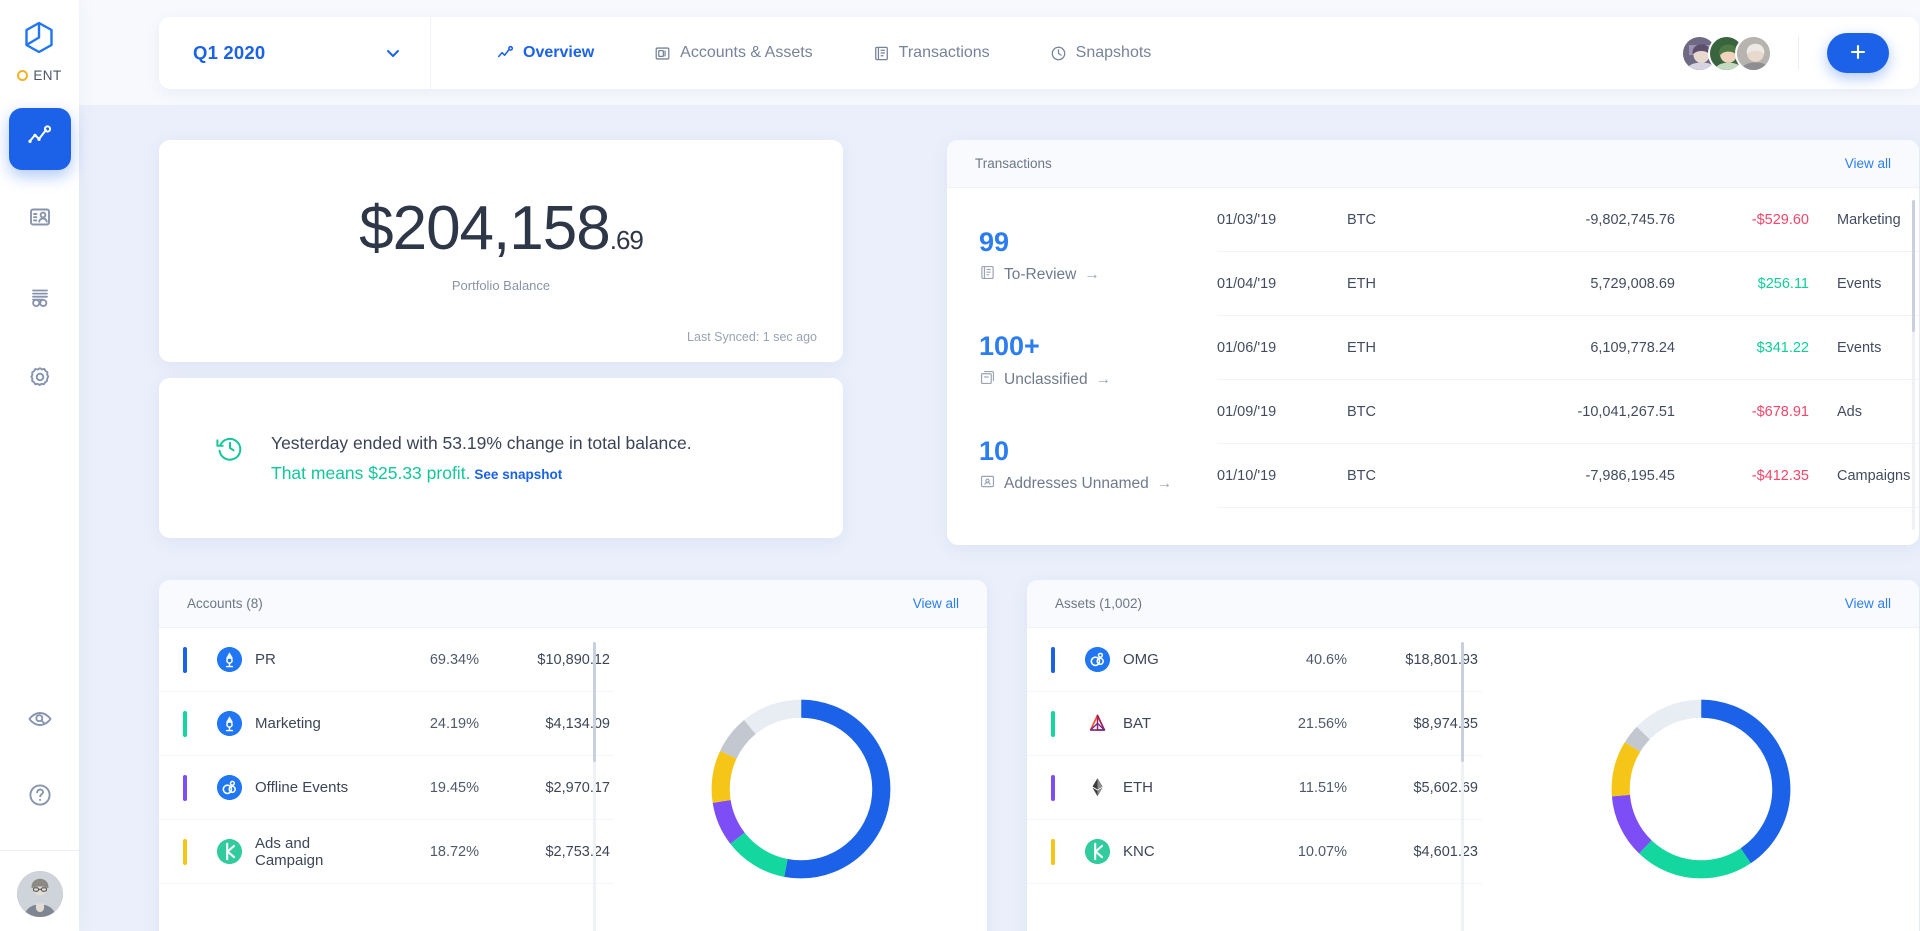 The height and width of the screenshot is (931, 1920). Describe the element at coordinates (40, 219) in the screenshot. I see `sidebar-item-accounts` at that location.